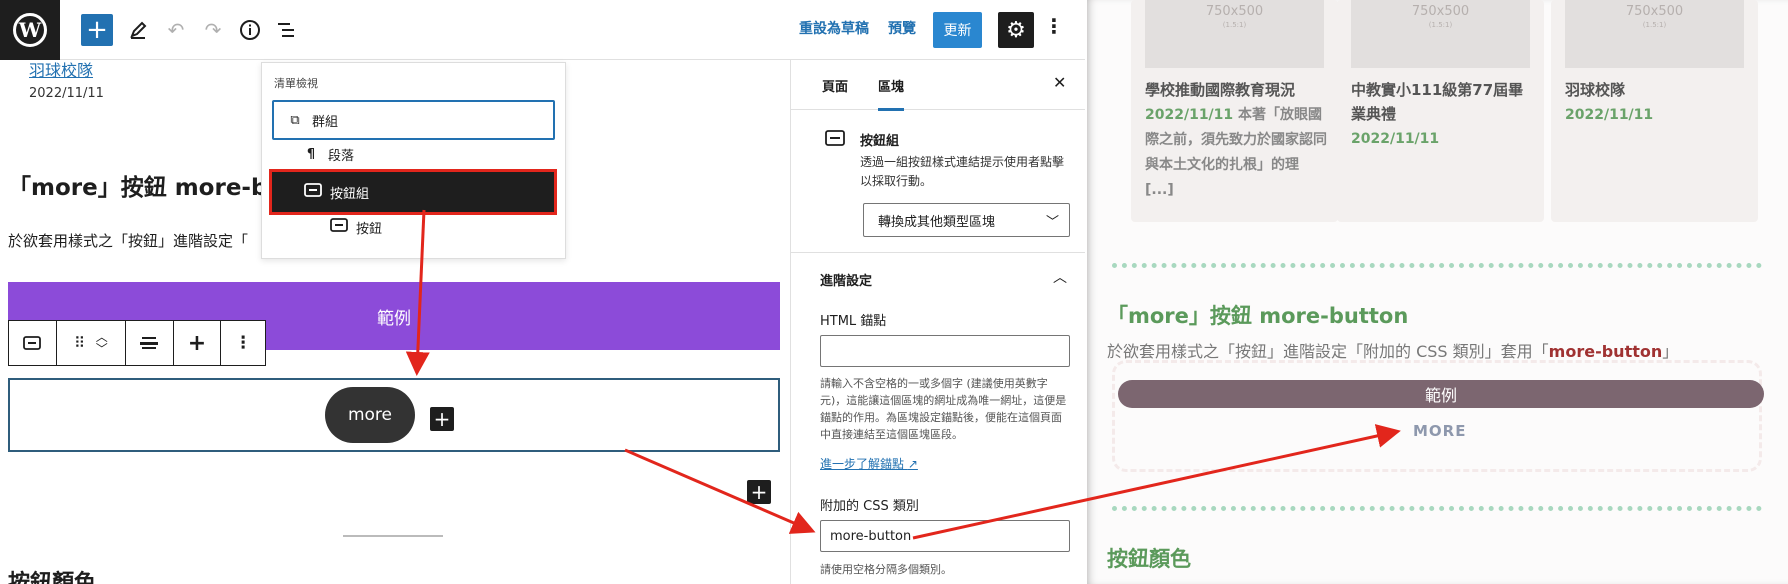 The height and width of the screenshot is (584, 1788). Describe the element at coordinates (902, 28) in the screenshot. I see `preview-button: 預覽` at that location.